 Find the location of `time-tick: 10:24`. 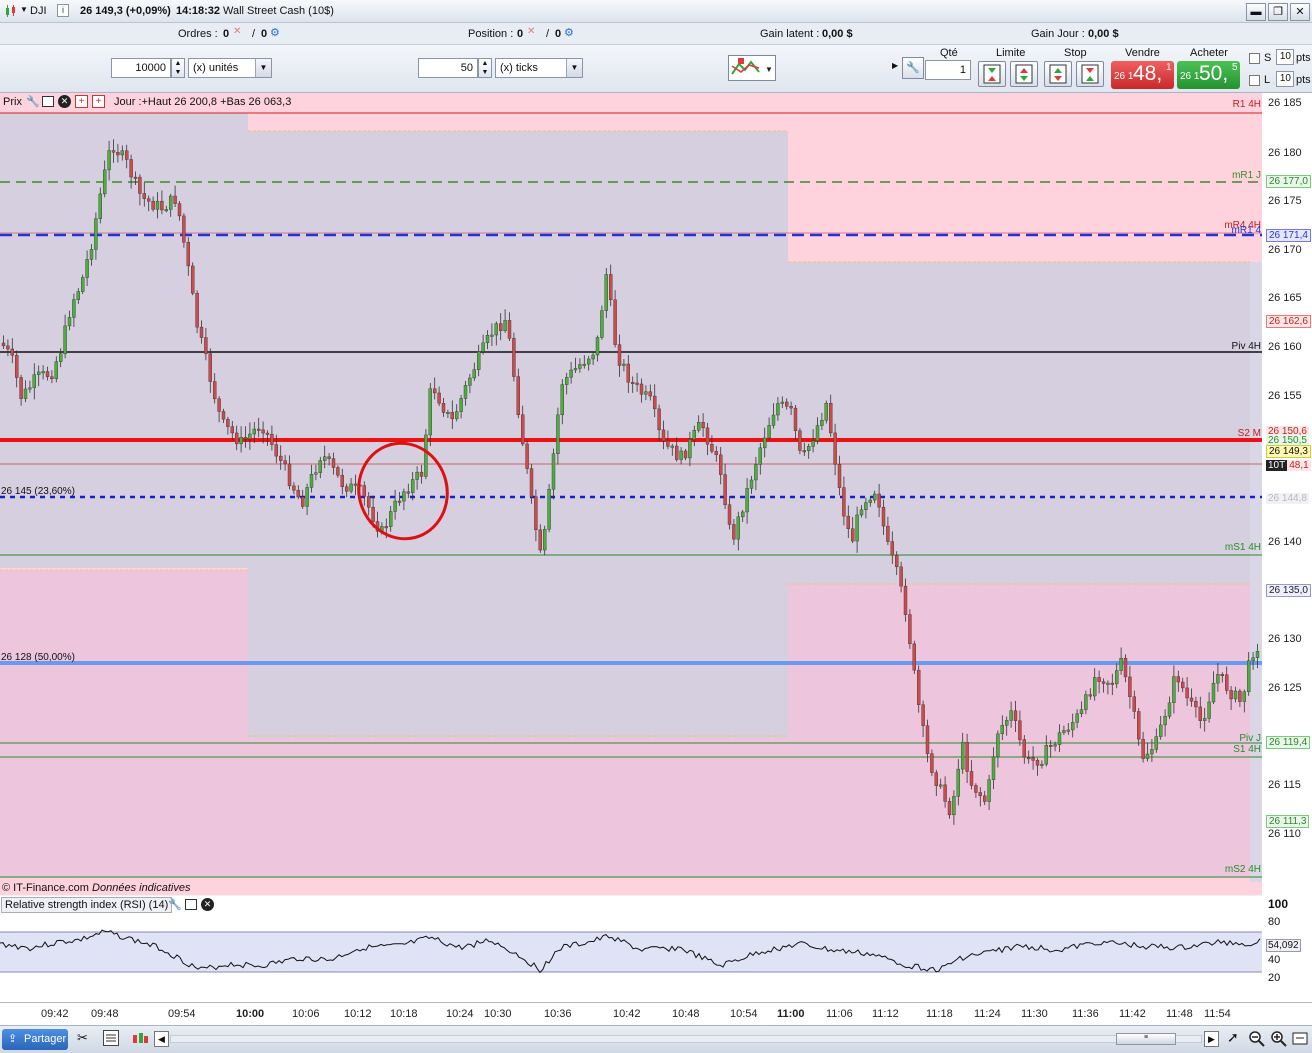

time-tick: 10:24 is located at coordinates (460, 1014).